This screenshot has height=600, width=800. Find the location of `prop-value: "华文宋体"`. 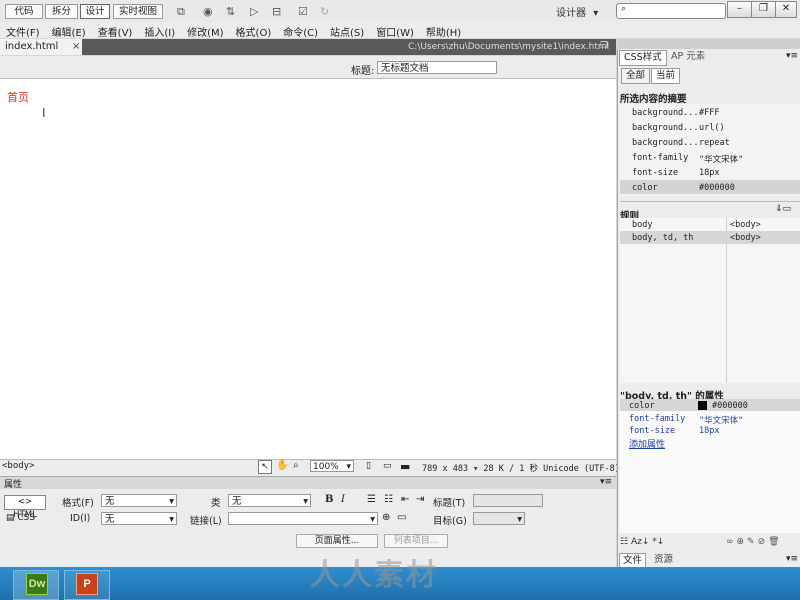

prop-value: "华文宋体" is located at coordinates (721, 420).